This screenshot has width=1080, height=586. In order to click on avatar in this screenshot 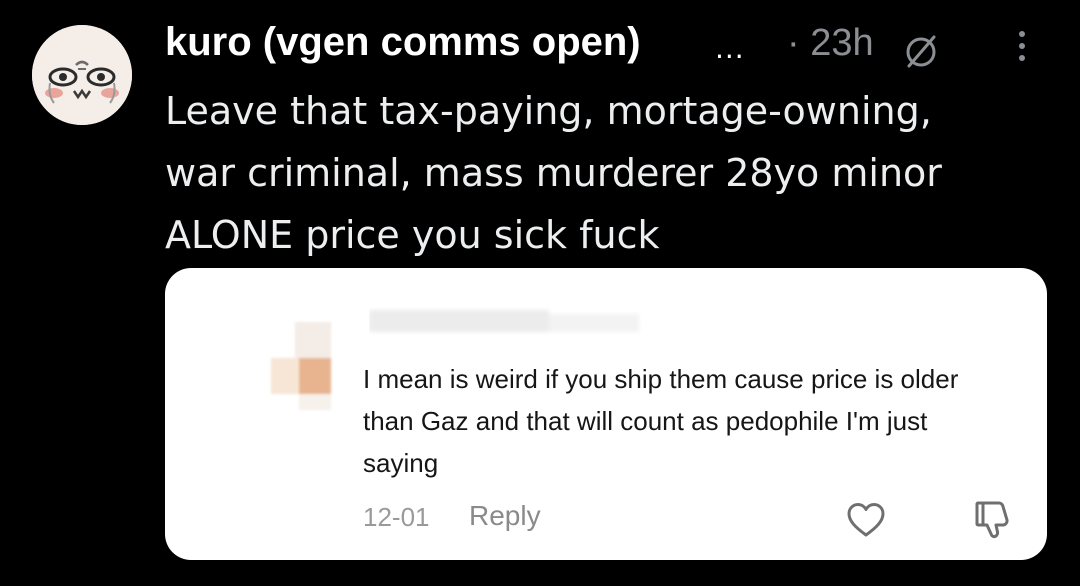, I will do `click(82, 75)`.